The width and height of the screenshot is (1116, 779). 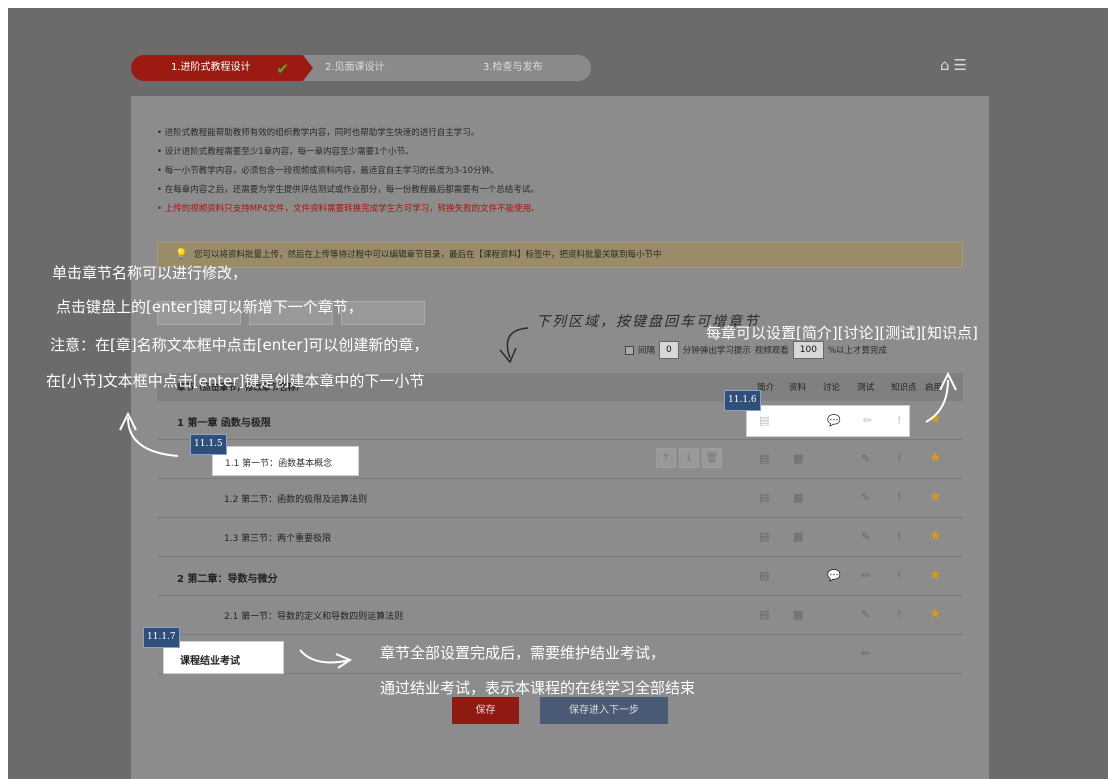 I want to click on save-next-button: 保存进入下一步, so click(x=604, y=710).